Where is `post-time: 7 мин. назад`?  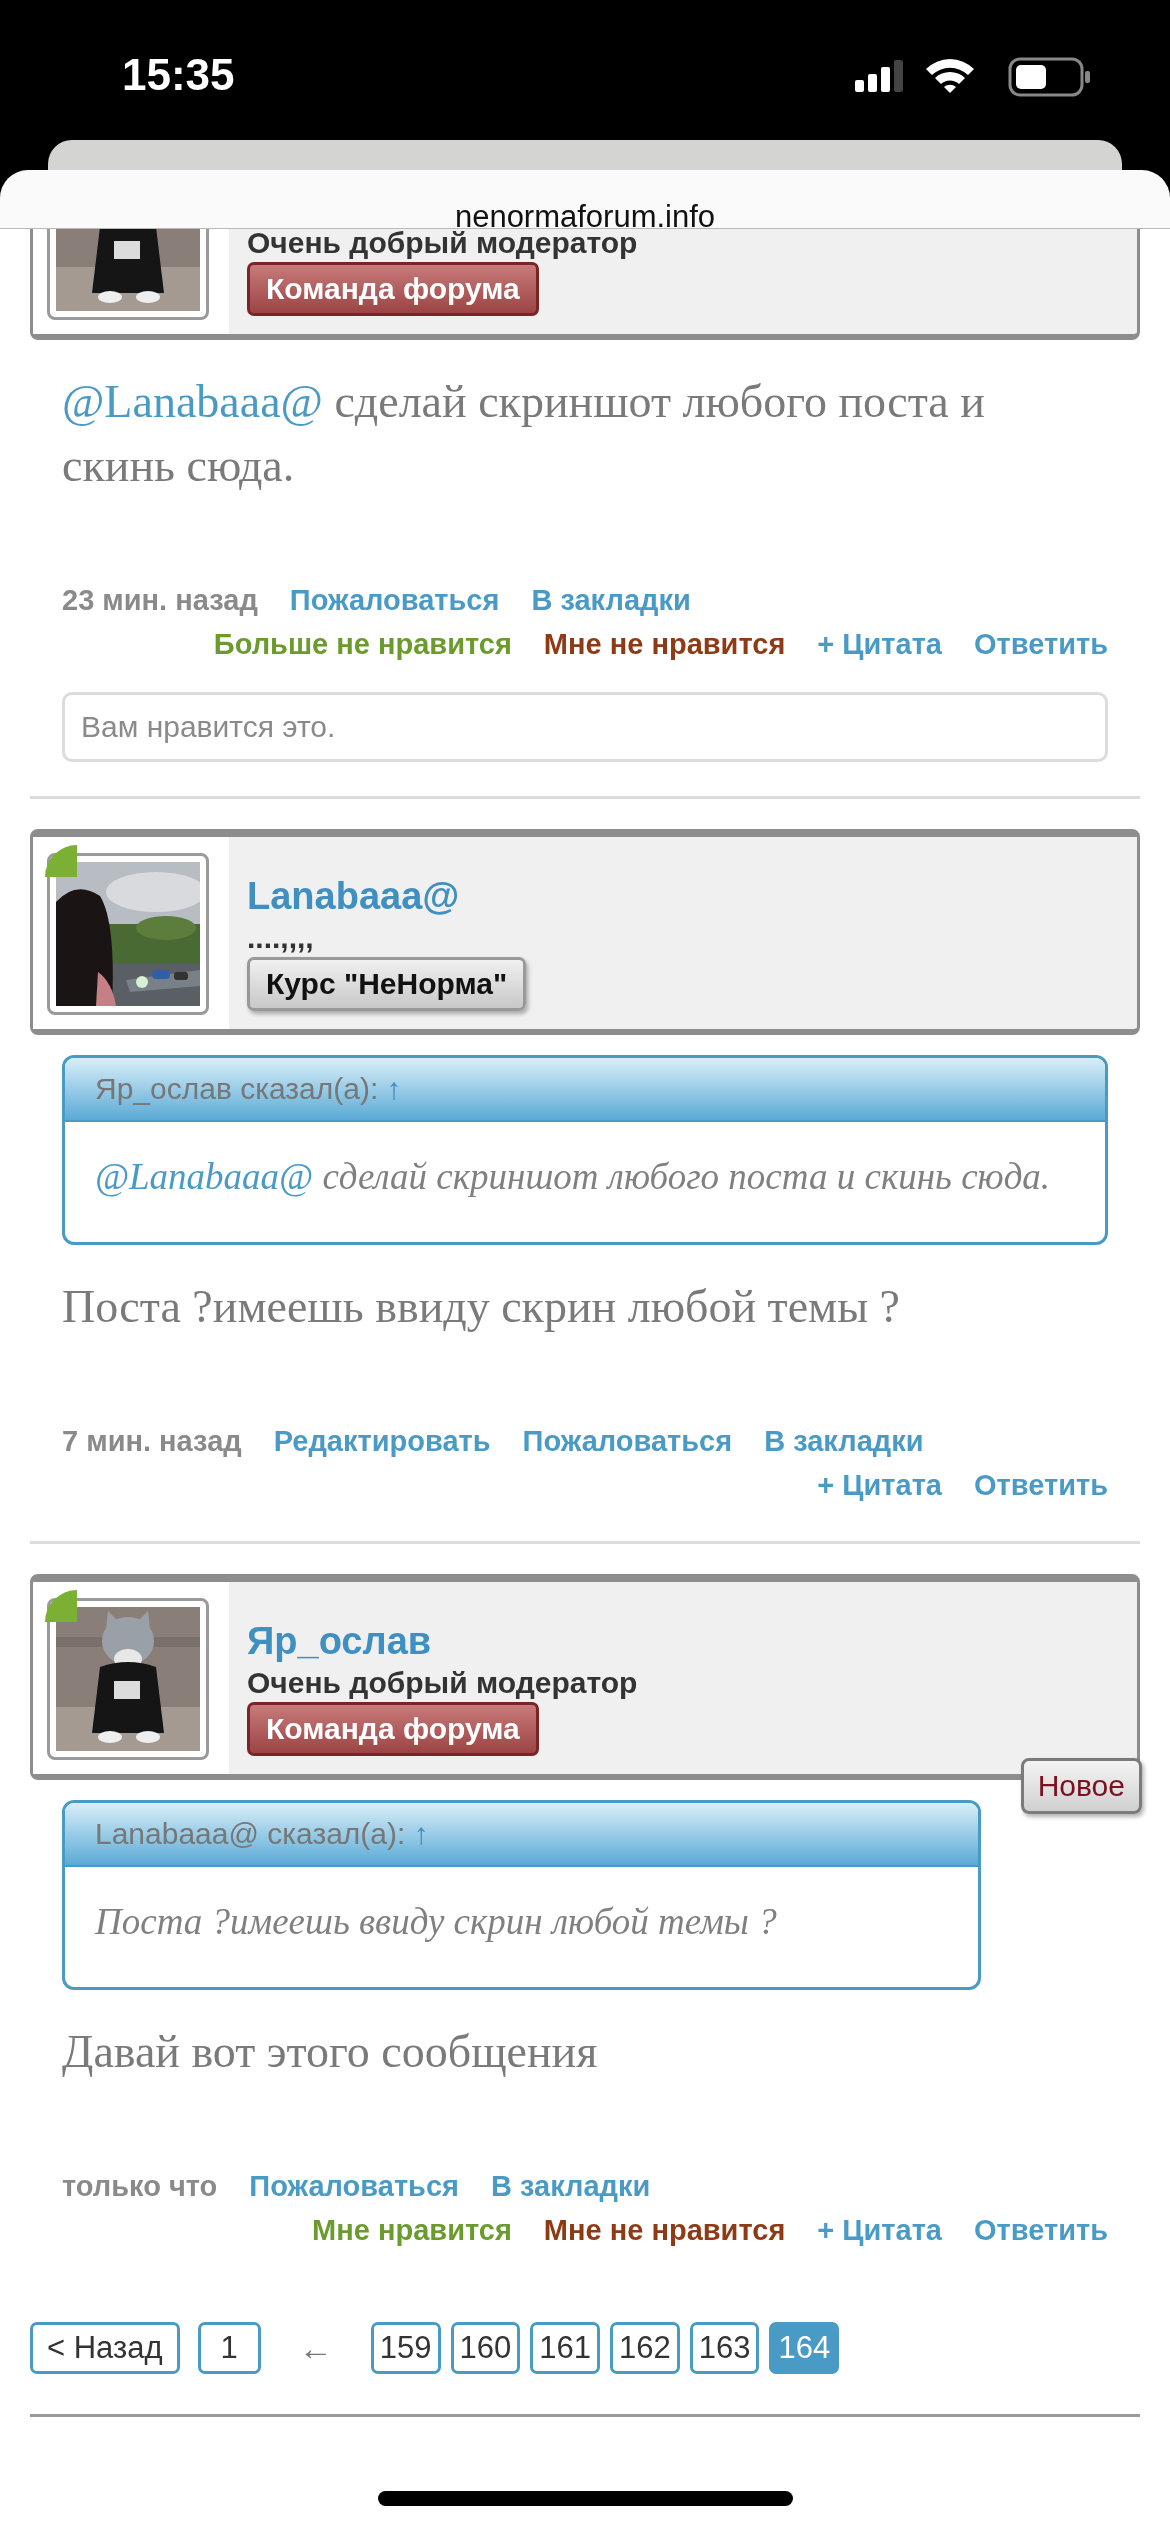
post-time: 7 мин. назад is located at coordinates (152, 1441).